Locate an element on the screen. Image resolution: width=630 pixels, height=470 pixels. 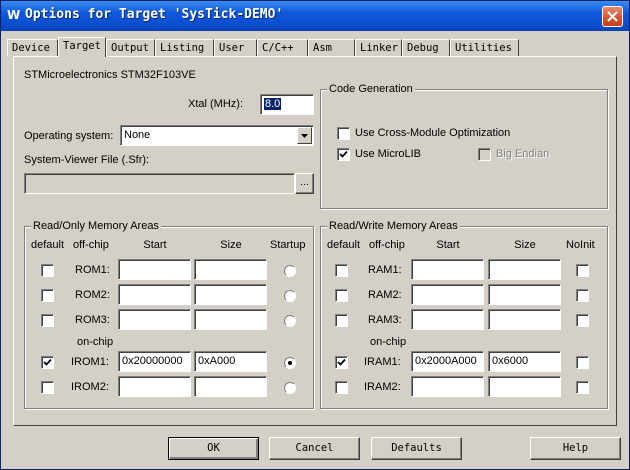
ram3-default-checkbox is located at coordinates (341, 320).